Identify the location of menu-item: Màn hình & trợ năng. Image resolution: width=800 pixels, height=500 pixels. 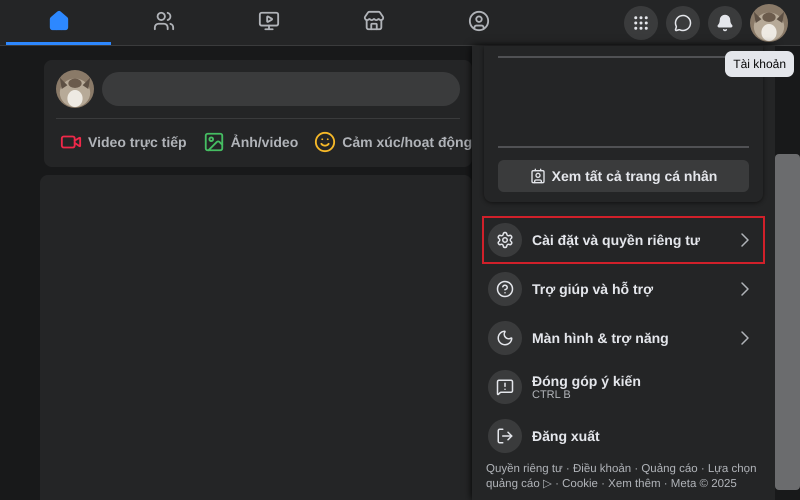
(623, 338).